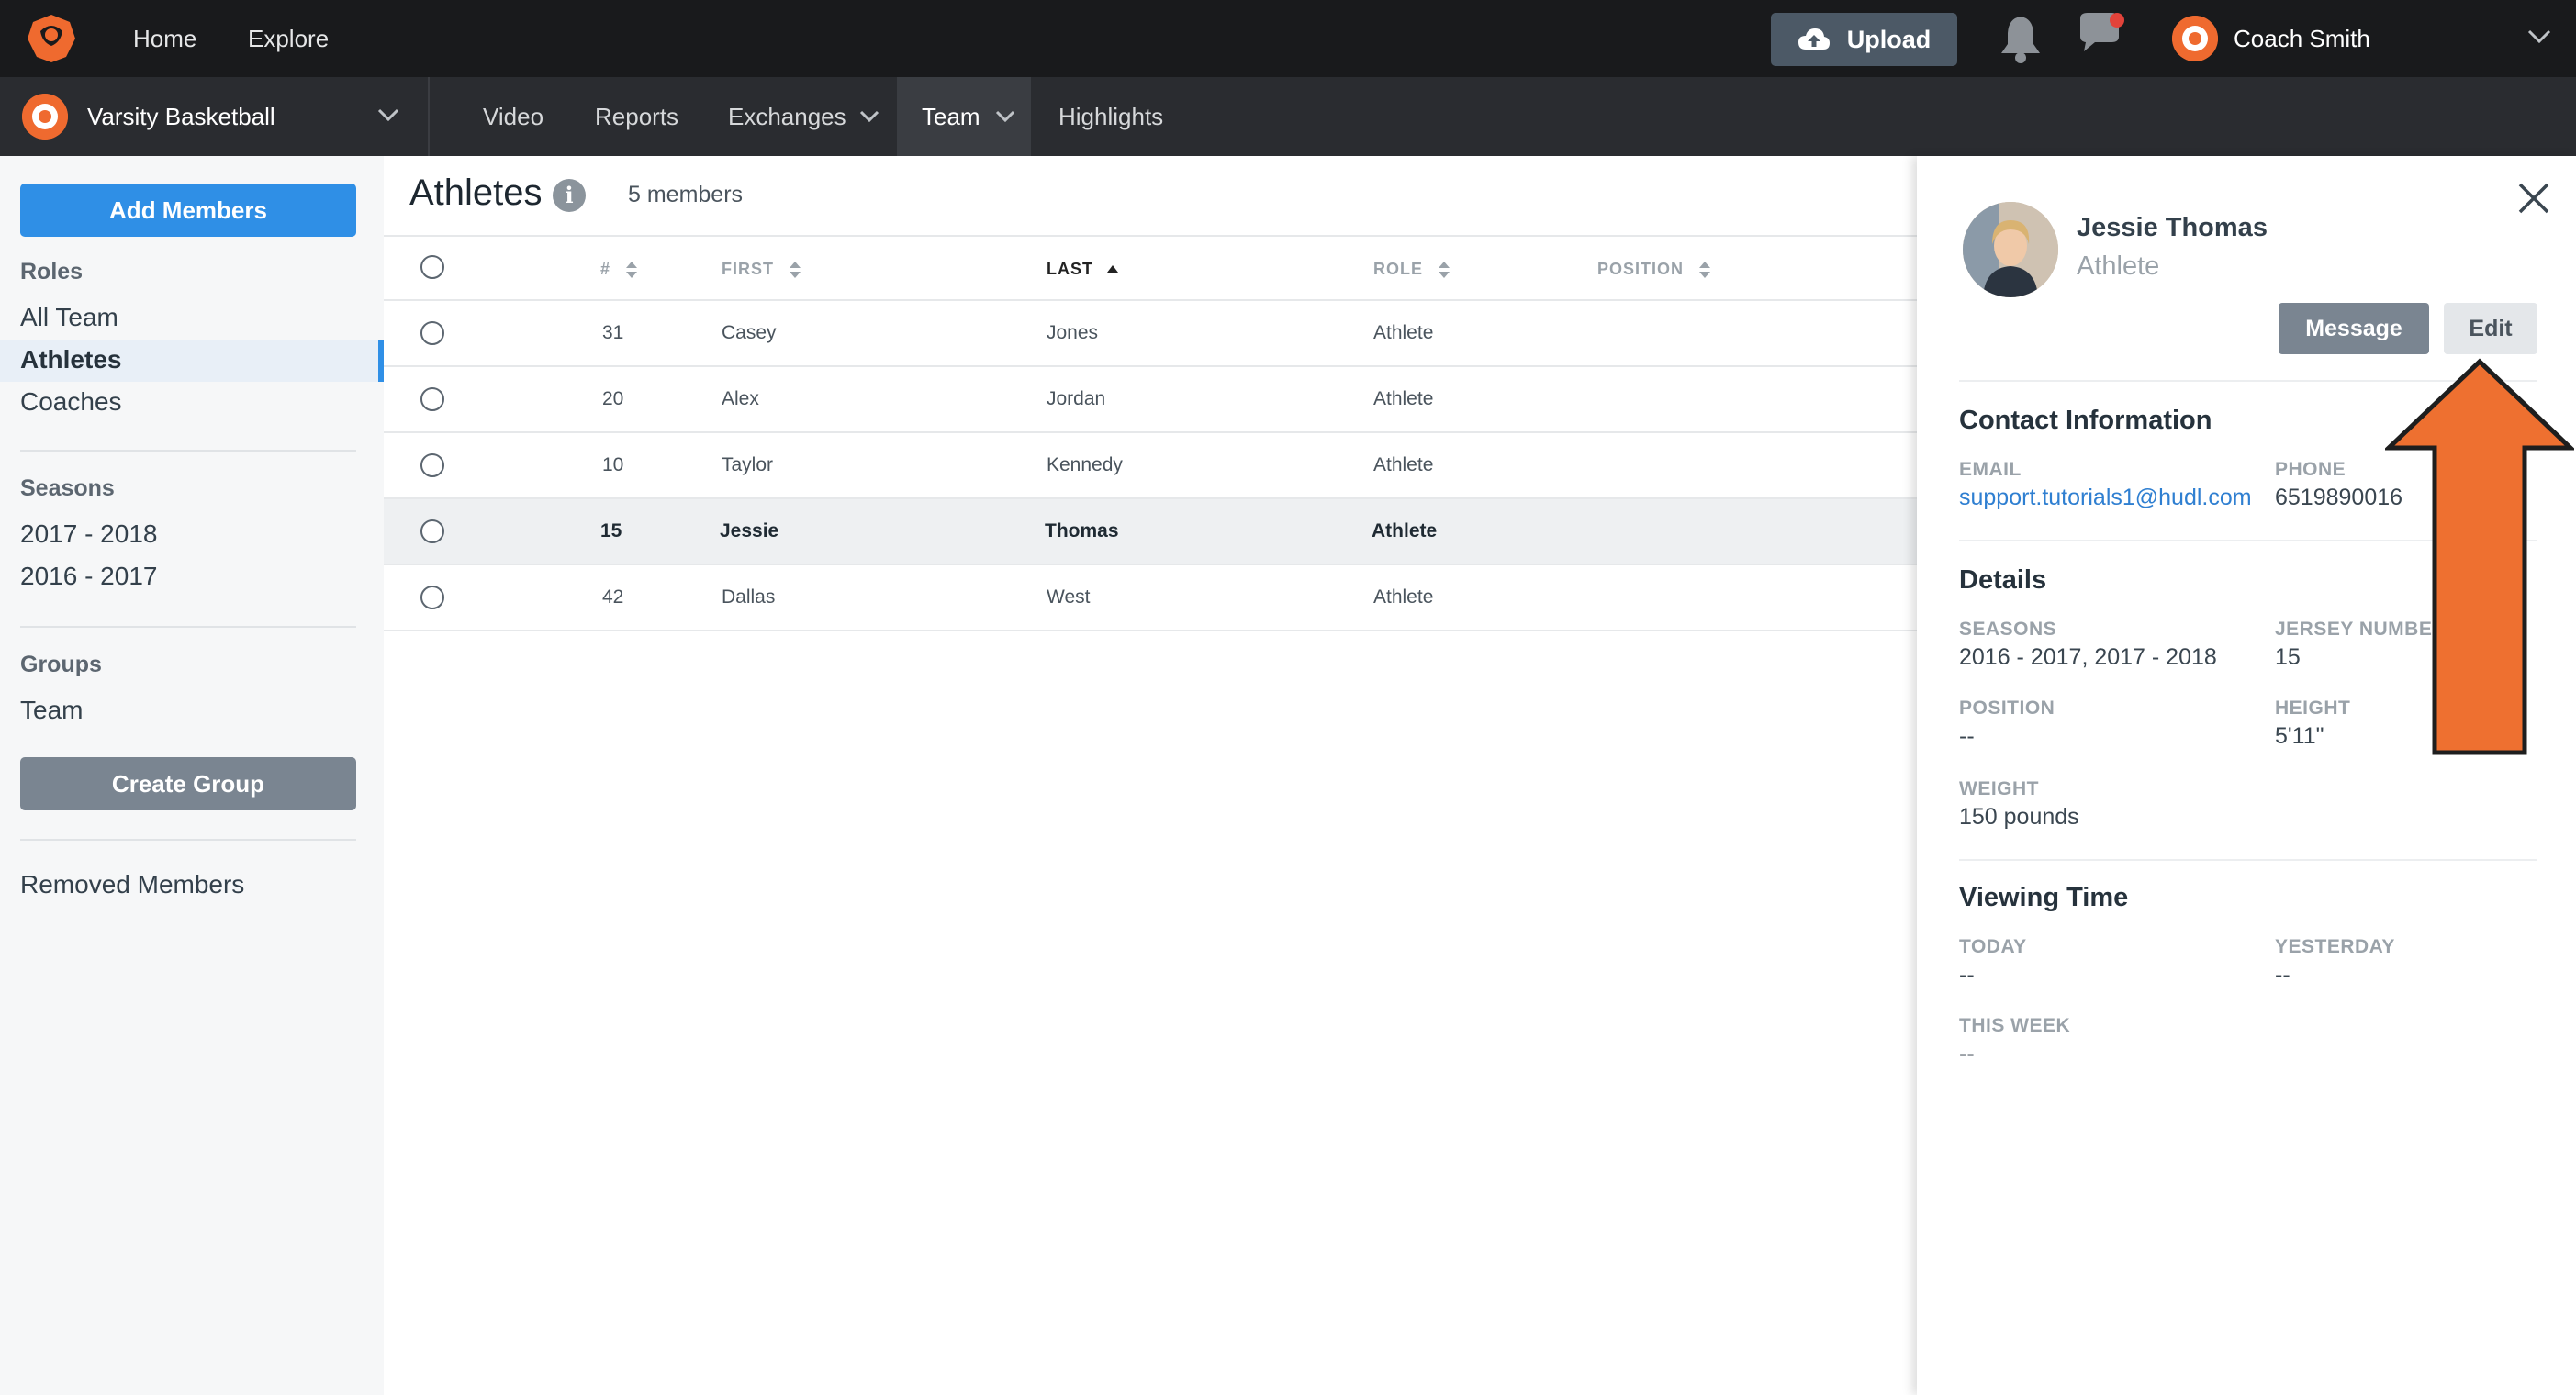 The height and width of the screenshot is (1395, 2576). Describe the element at coordinates (2282, 975) in the screenshot. I see `yesterday-value: --` at that location.